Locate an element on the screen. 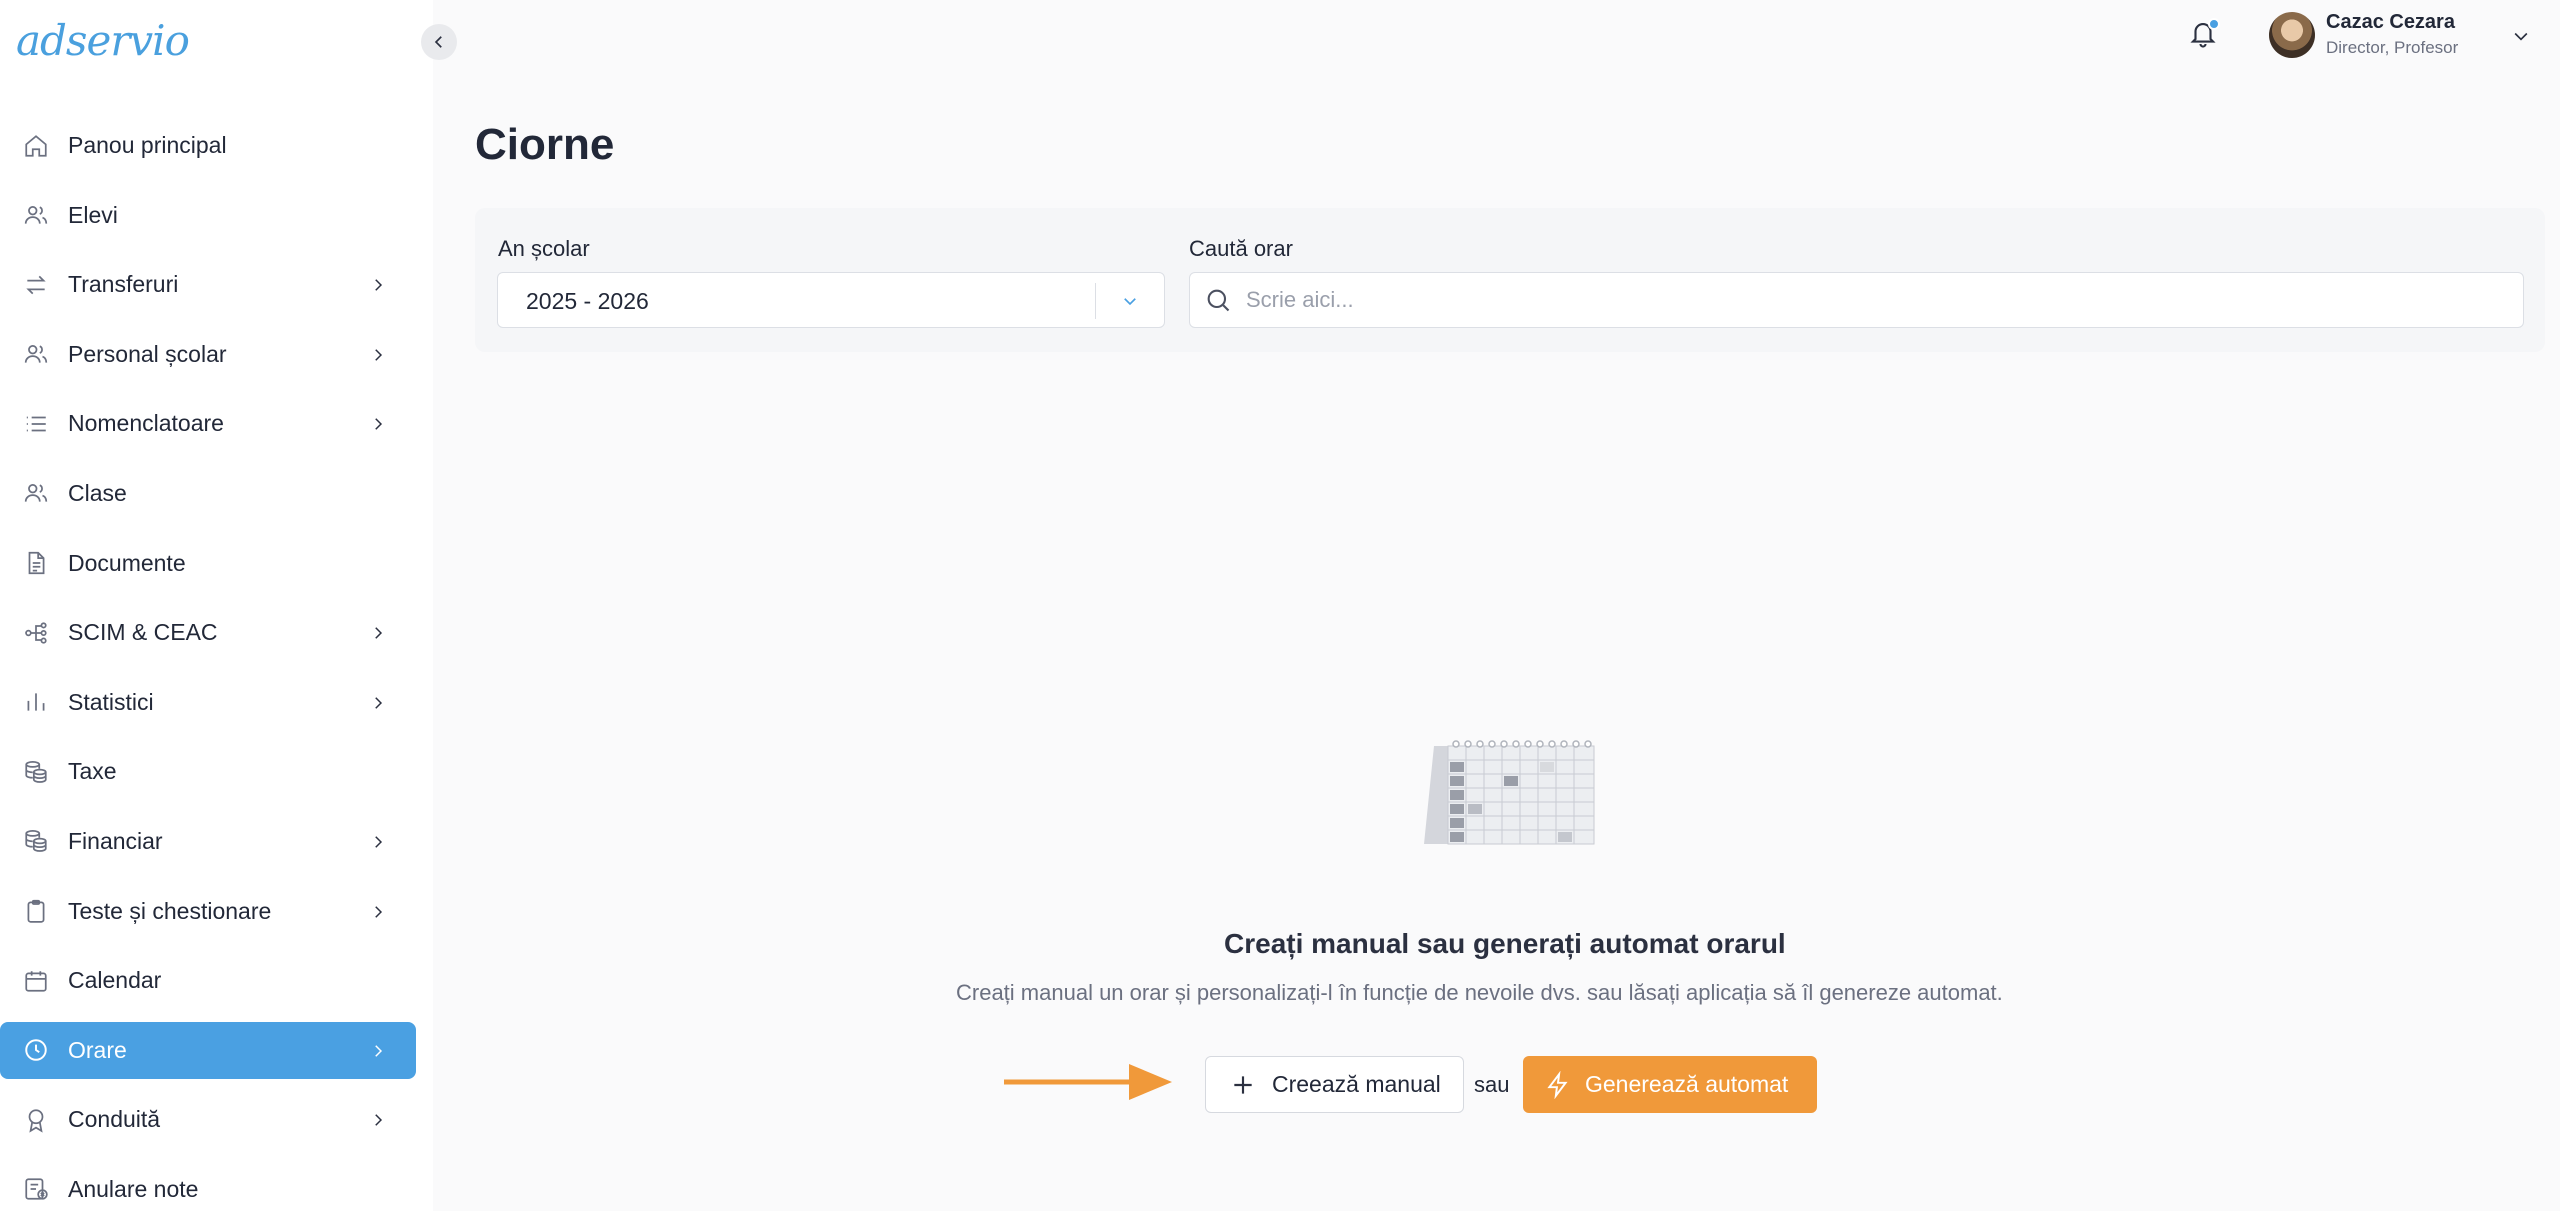 This screenshot has width=2560, height=1211. calendar-icon is located at coordinates (36, 981).